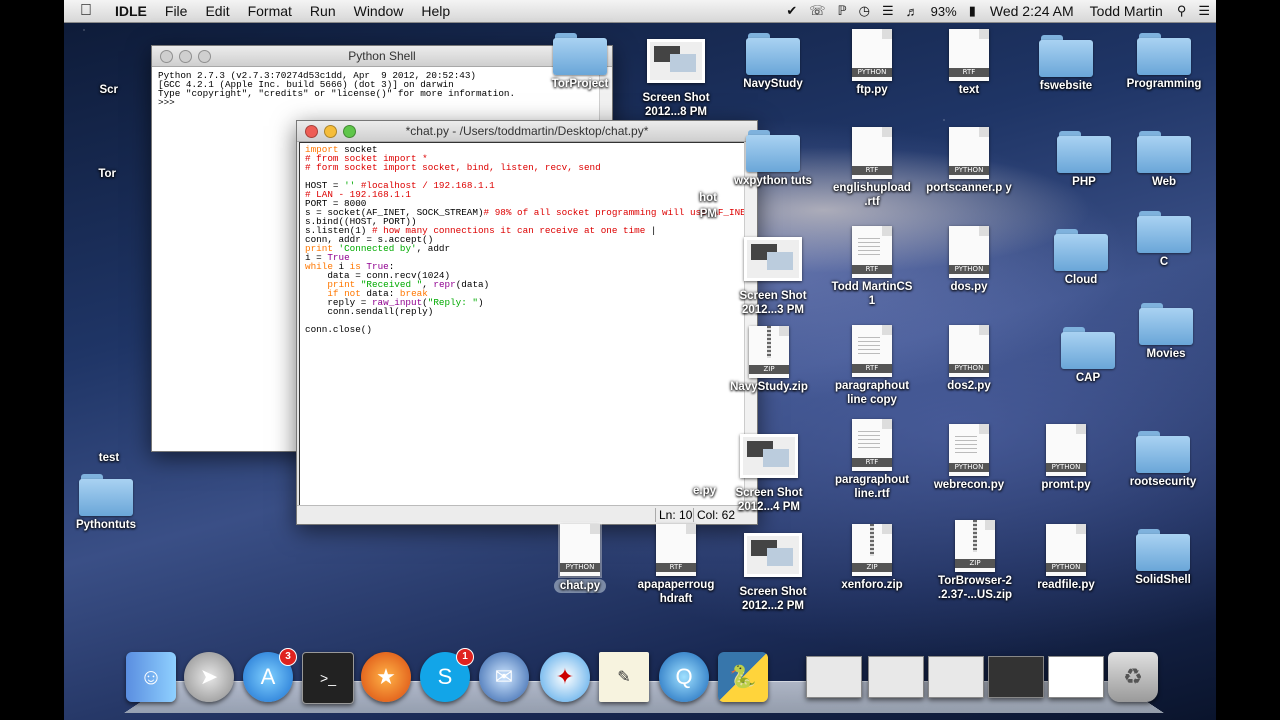  What do you see at coordinates (328, 678) in the screenshot?
I see `terminal-icon: >_` at bounding box center [328, 678].